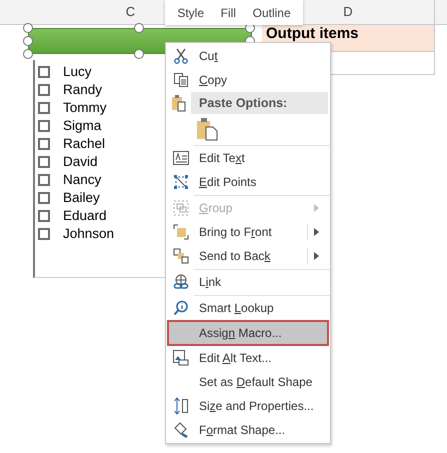 The image size is (447, 453). Describe the element at coordinates (81, 198) in the screenshot. I see `list-item-label: Bailey` at that location.